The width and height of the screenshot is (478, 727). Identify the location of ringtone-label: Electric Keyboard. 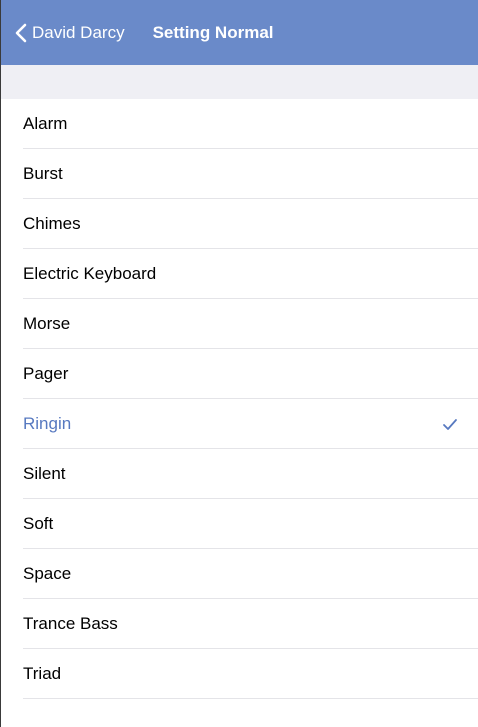
(90, 273).